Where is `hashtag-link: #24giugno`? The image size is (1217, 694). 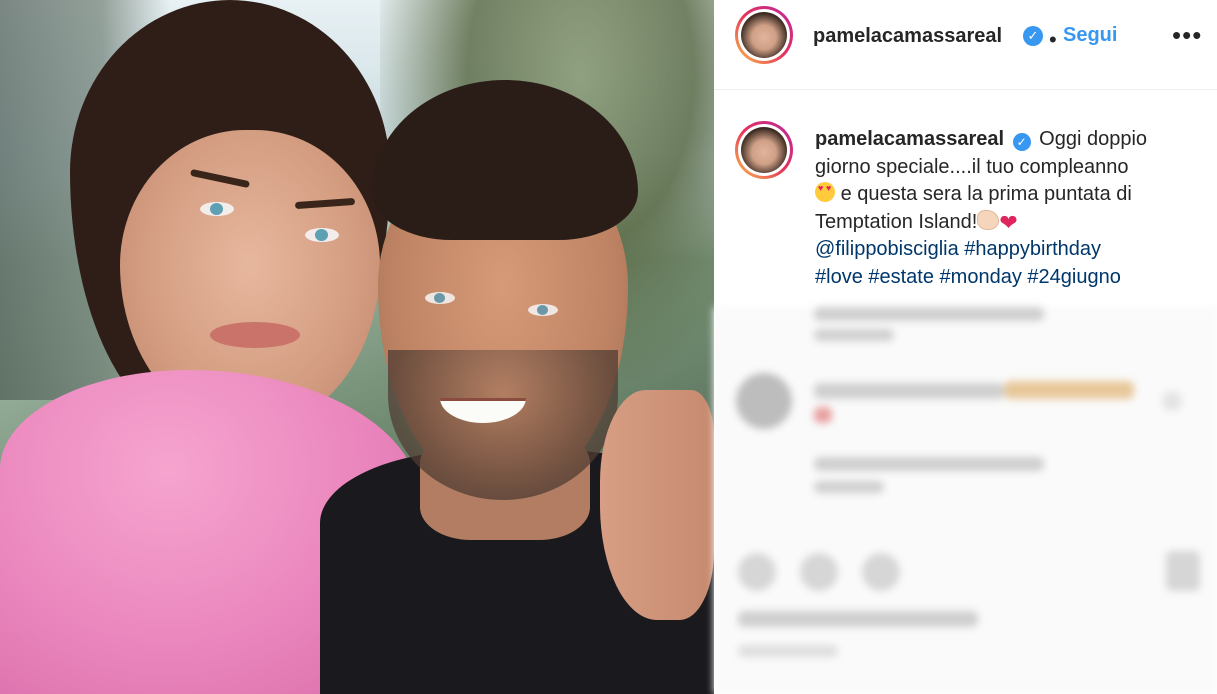
hashtag-link: #24giugno is located at coordinates (1073, 277).